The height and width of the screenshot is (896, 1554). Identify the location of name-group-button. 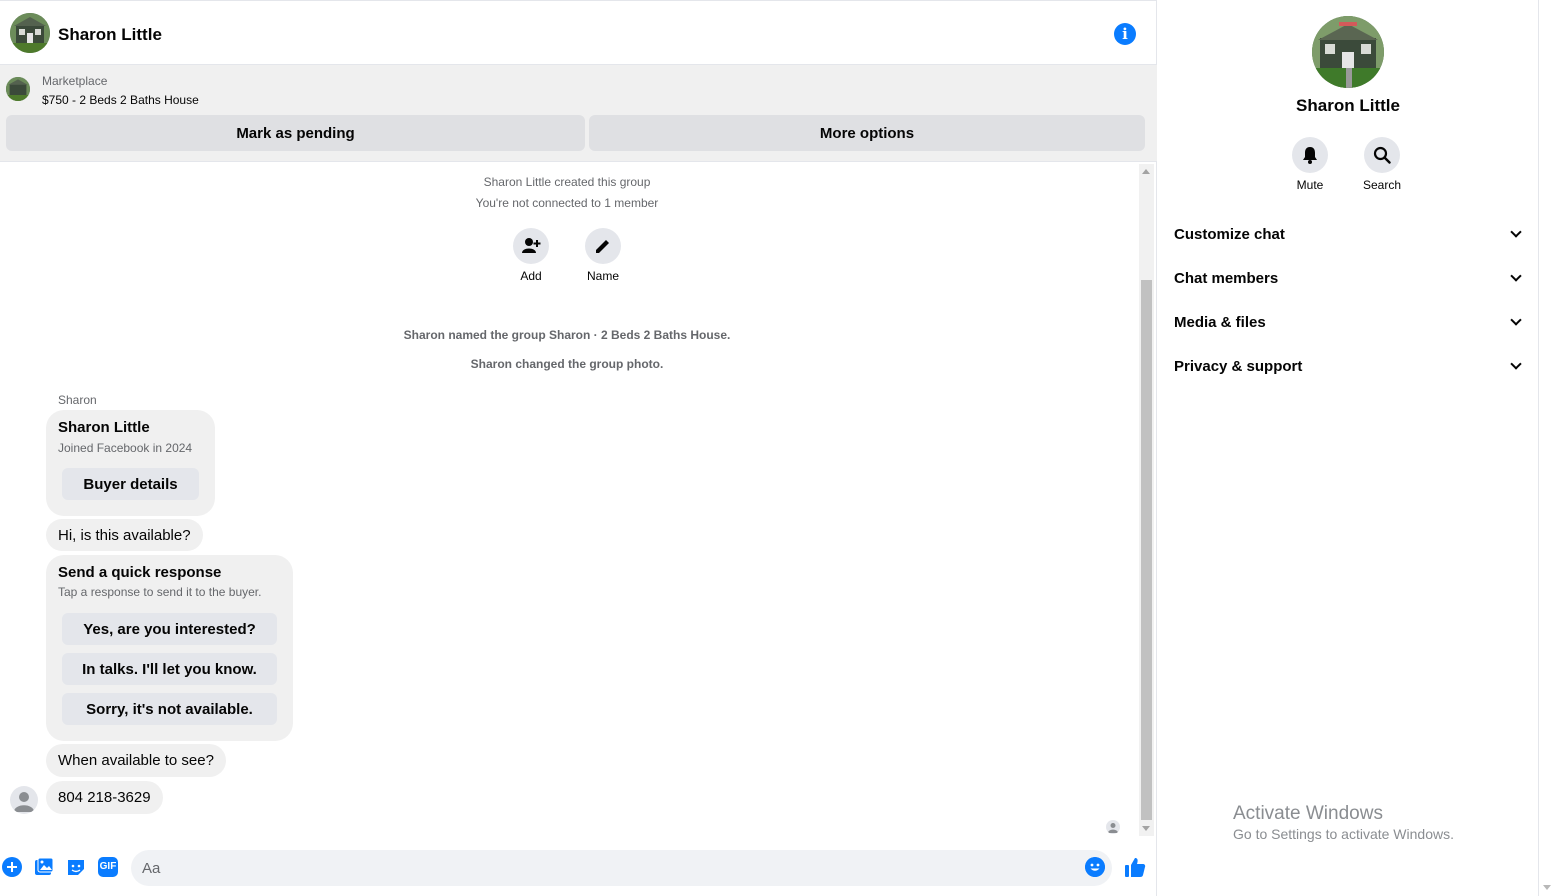
(603, 246).